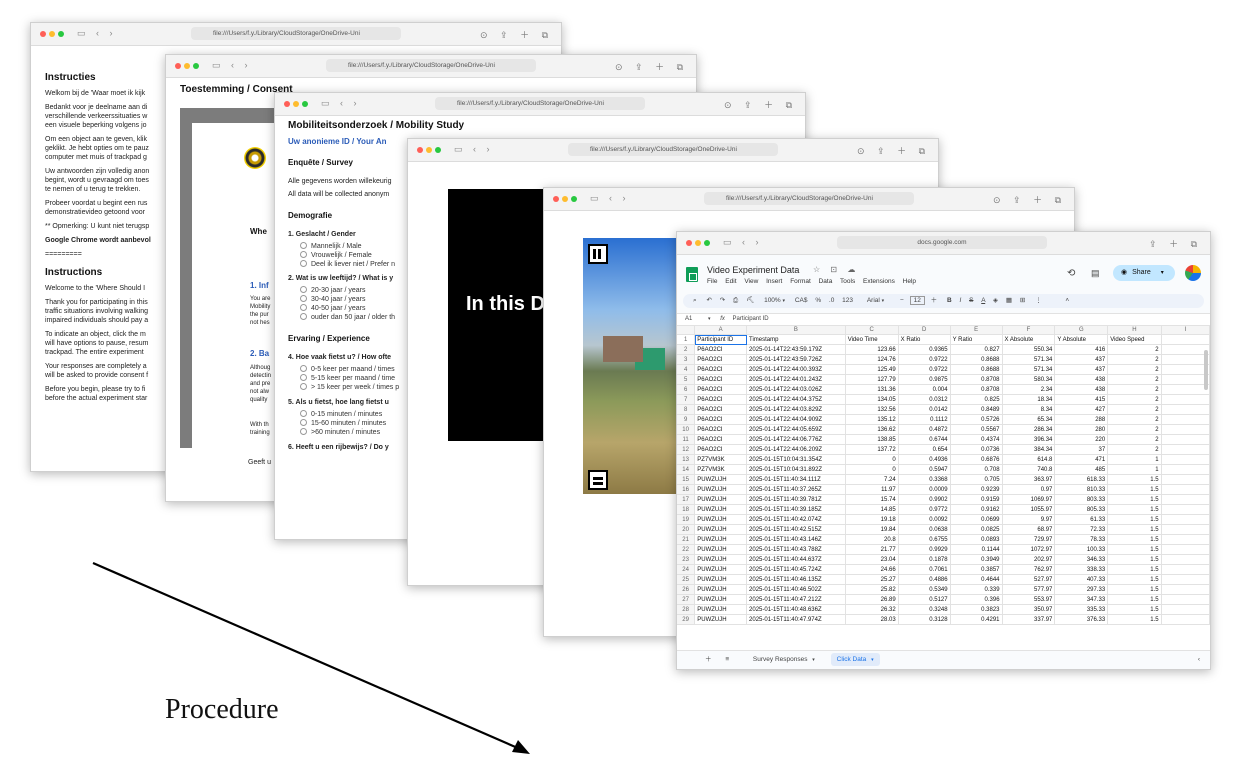 This screenshot has height=782, width=1243. What do you see at coordinates (730, 281) in the screenshot?
I see `menu-edit: Edit` at bounding box center [730, 281].